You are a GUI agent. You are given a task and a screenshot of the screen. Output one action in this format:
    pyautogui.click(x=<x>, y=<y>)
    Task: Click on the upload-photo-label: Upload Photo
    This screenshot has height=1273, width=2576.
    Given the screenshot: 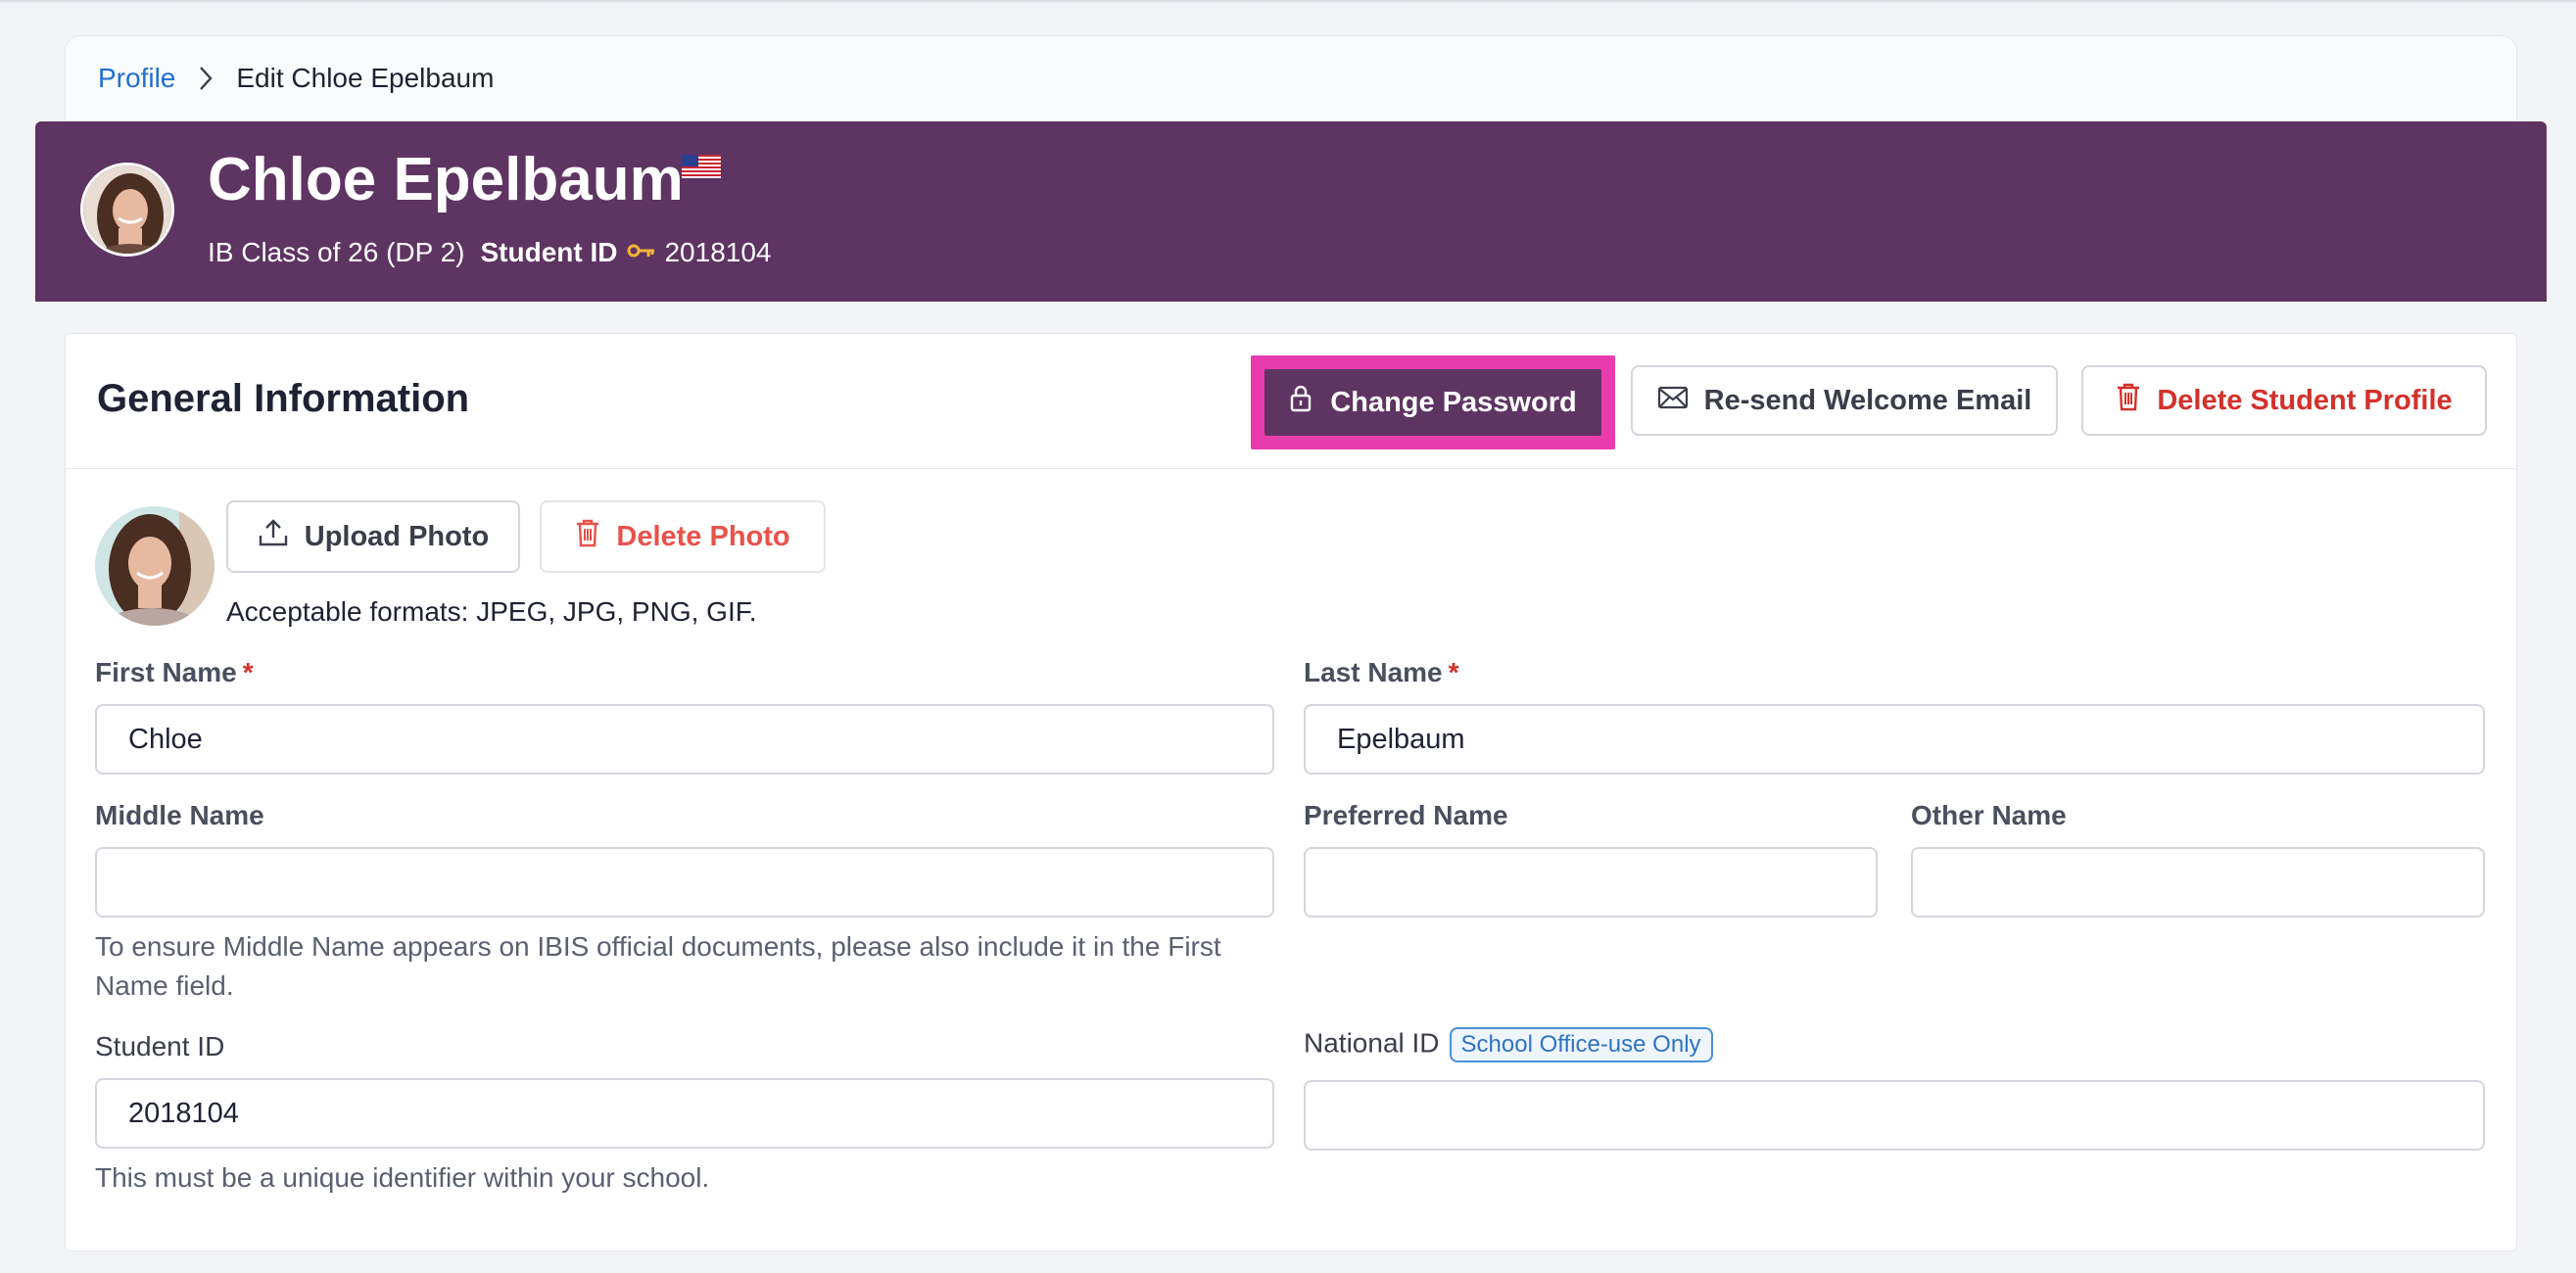 What is the action you would take?
    pyautogui.click(x=397, y=536)
    